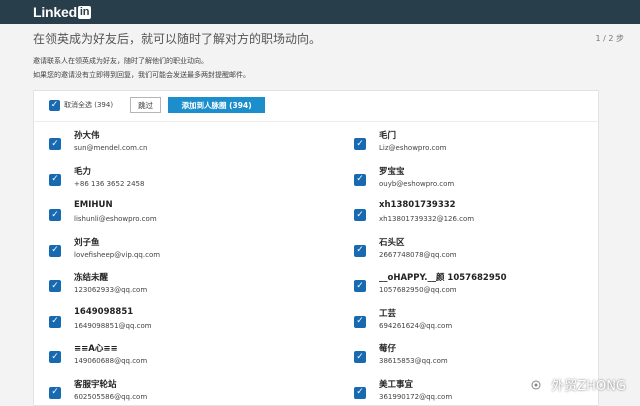  I want to click on contact-item: ✓ 工芸 694261624@qq.com, so click(403, 318).